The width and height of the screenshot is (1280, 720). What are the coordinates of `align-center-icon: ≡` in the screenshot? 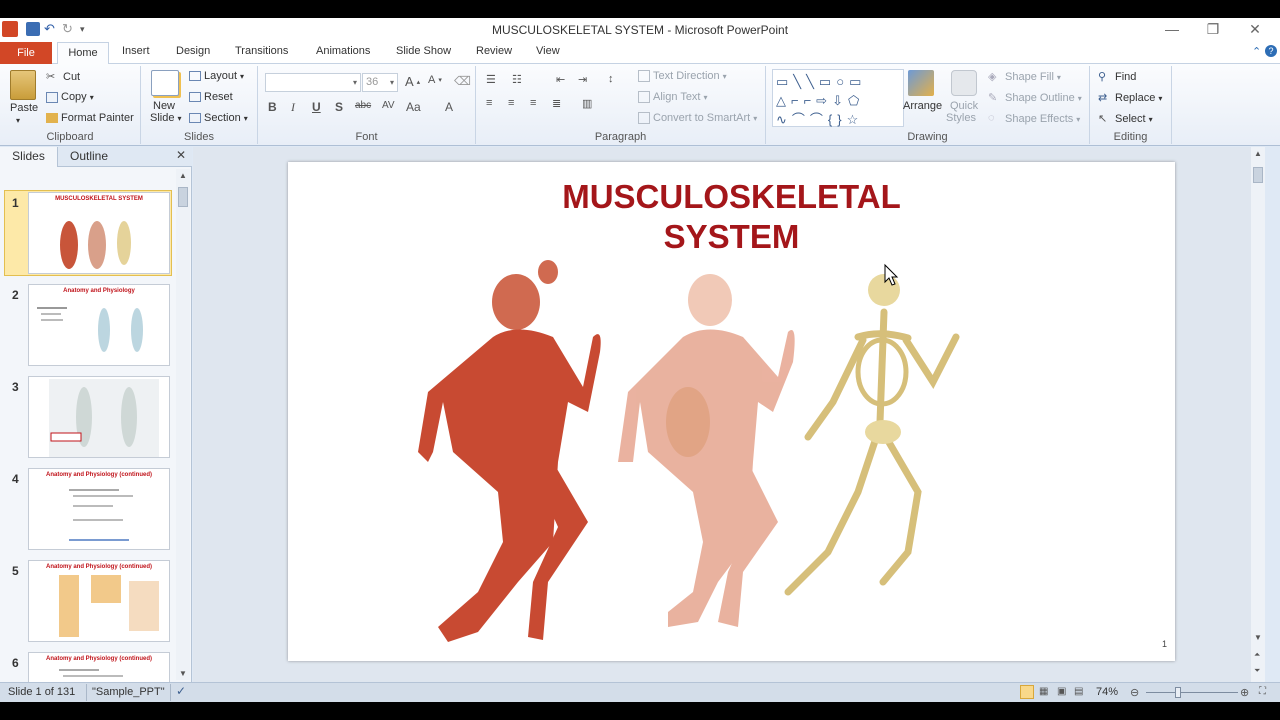 It's located at (511, 103).